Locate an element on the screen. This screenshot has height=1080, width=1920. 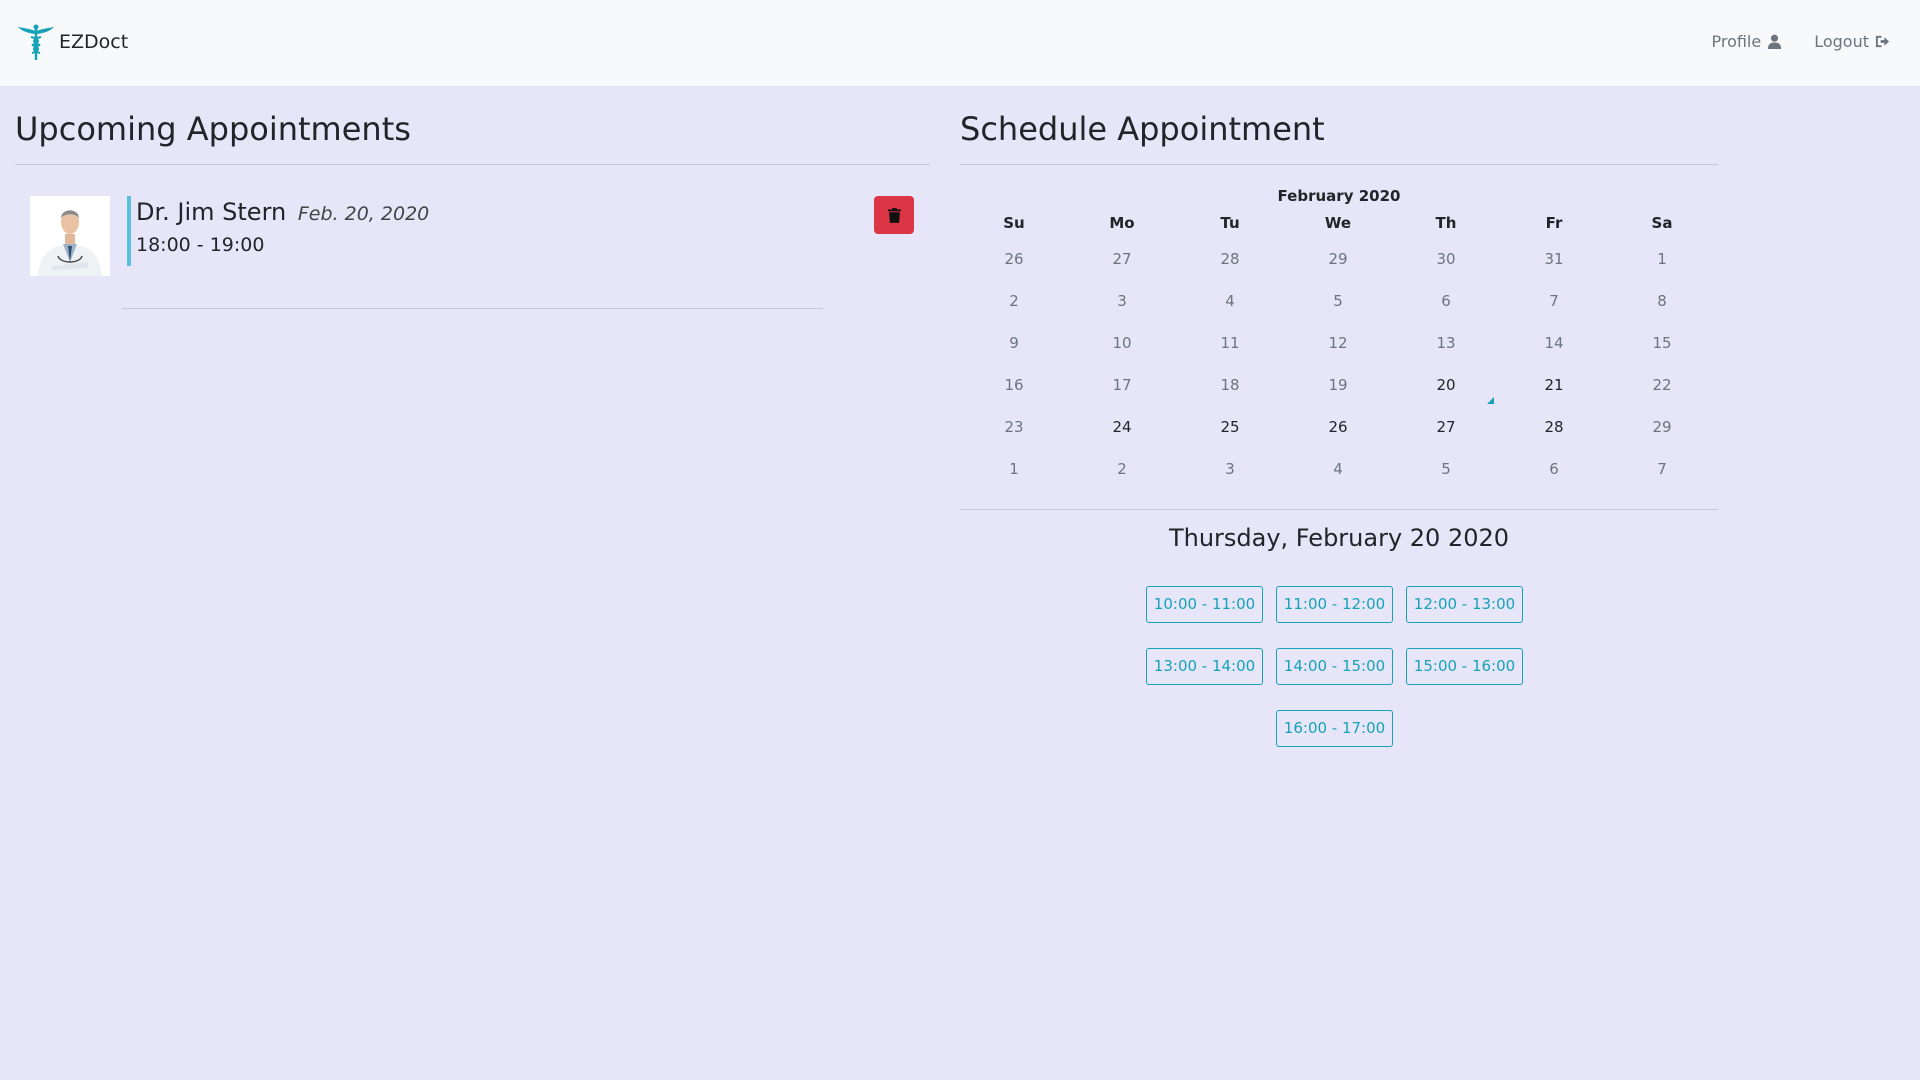
weekday-header: Th is located at coordinates (1446, 223).